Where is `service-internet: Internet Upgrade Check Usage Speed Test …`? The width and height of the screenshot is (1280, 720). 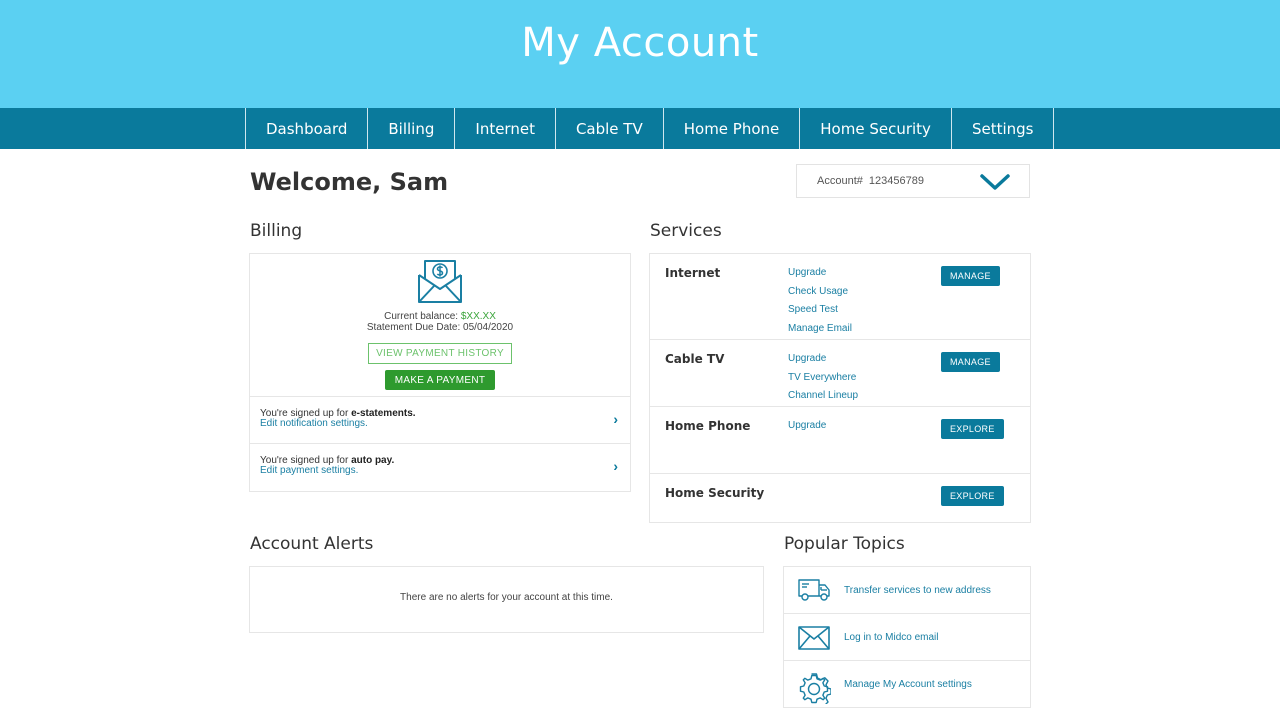 service-internet: Internet Upgrade Check Usage Speed Test … is located at coordinates (840, 297).